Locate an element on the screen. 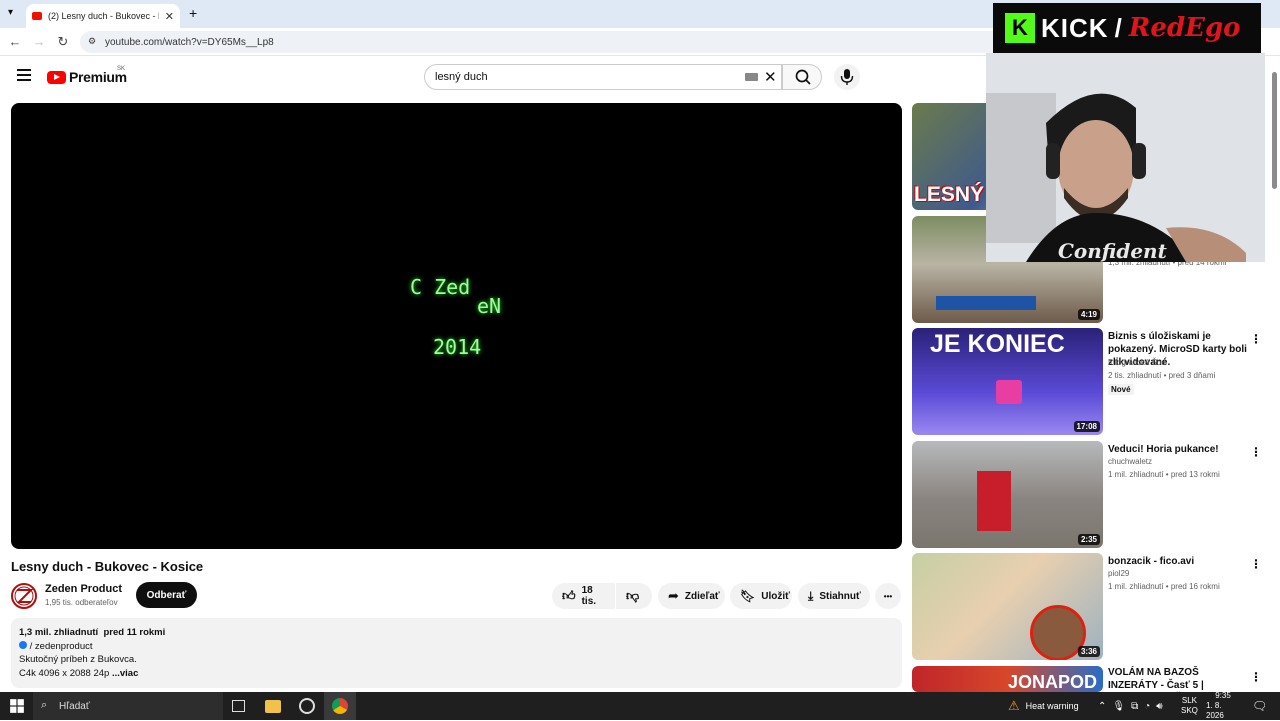 This screenshot has height=721, width=1280. share-label: Zdieľať is located at coordinates (702, 596).